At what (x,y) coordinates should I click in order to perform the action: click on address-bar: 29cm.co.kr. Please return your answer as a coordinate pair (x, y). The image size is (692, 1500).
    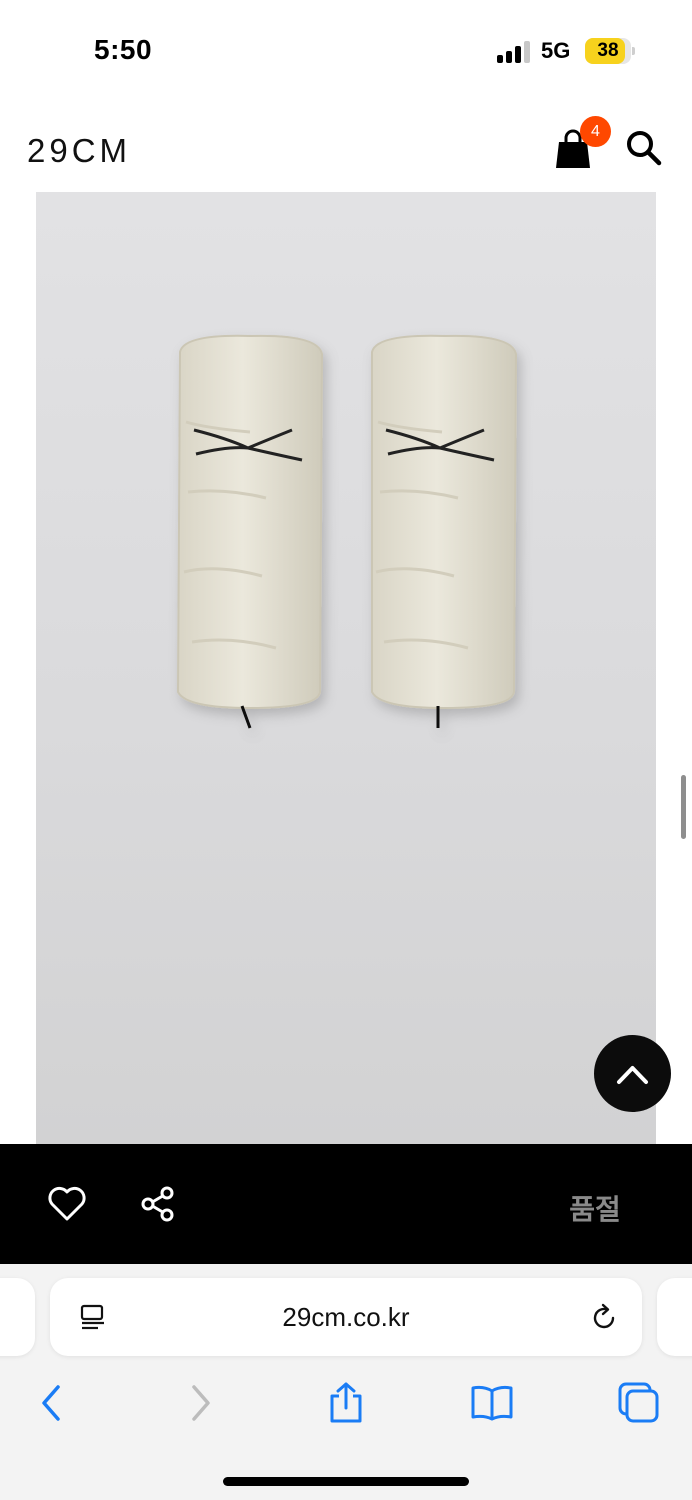
    Looking at the image, I should click on (346, 1317).